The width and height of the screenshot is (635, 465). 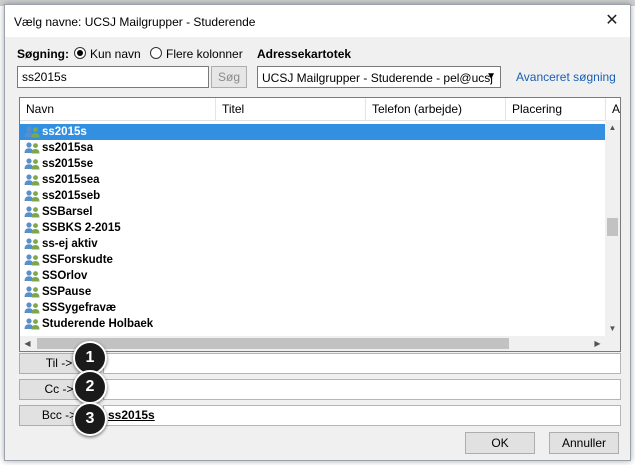 What do you see at coordinates (312, 196) in the screenshot?
I see `list-item: ss2015seb` at bounding box center [312, 196].